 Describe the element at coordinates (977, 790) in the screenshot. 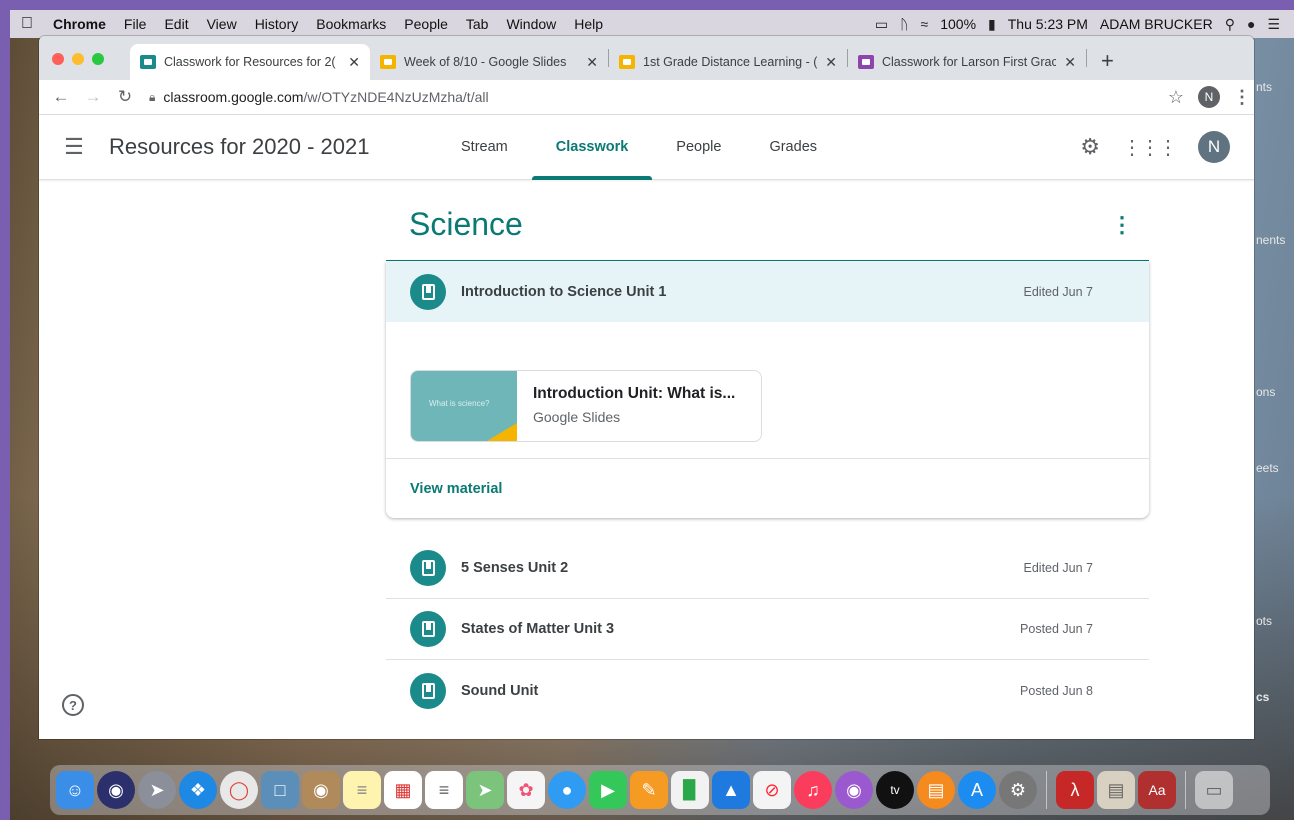

I see `app-store-icon: A` at that location.